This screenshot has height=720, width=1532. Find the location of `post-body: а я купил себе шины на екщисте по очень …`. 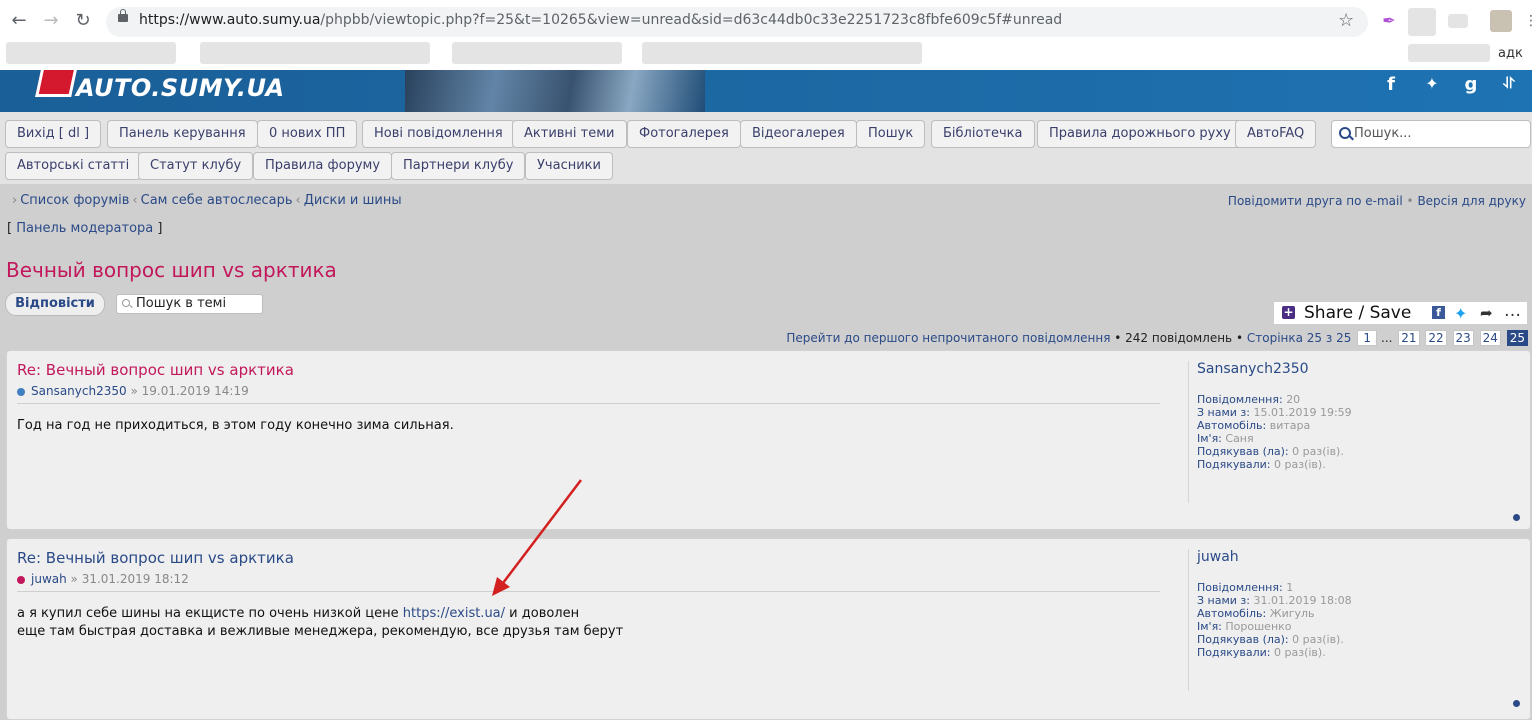

post-body: а я купил себе шины на екщисте по очень … is located at coordinates (320, 623).